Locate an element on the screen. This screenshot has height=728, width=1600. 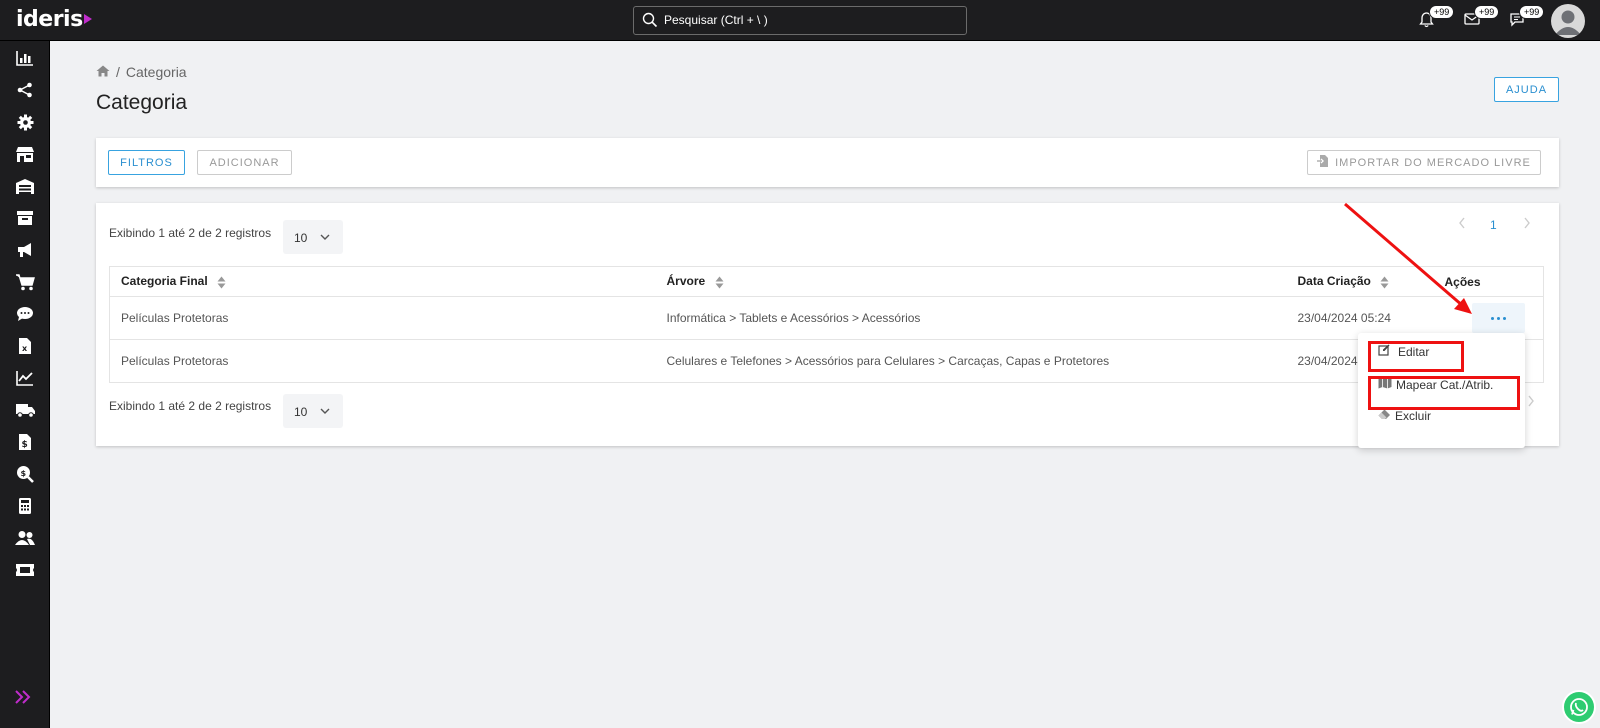
whatsapp-button is located at coordinates (1579, 707).